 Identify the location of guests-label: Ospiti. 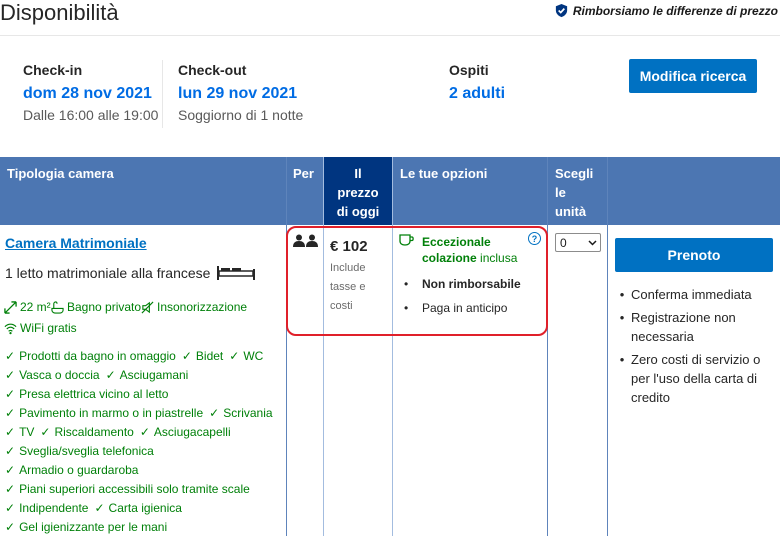
(469, 70).